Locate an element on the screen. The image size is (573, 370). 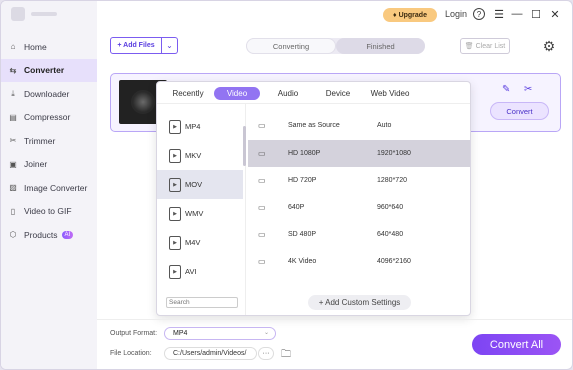
resolution-value: 960*640 is located at coordinates (390, 207).